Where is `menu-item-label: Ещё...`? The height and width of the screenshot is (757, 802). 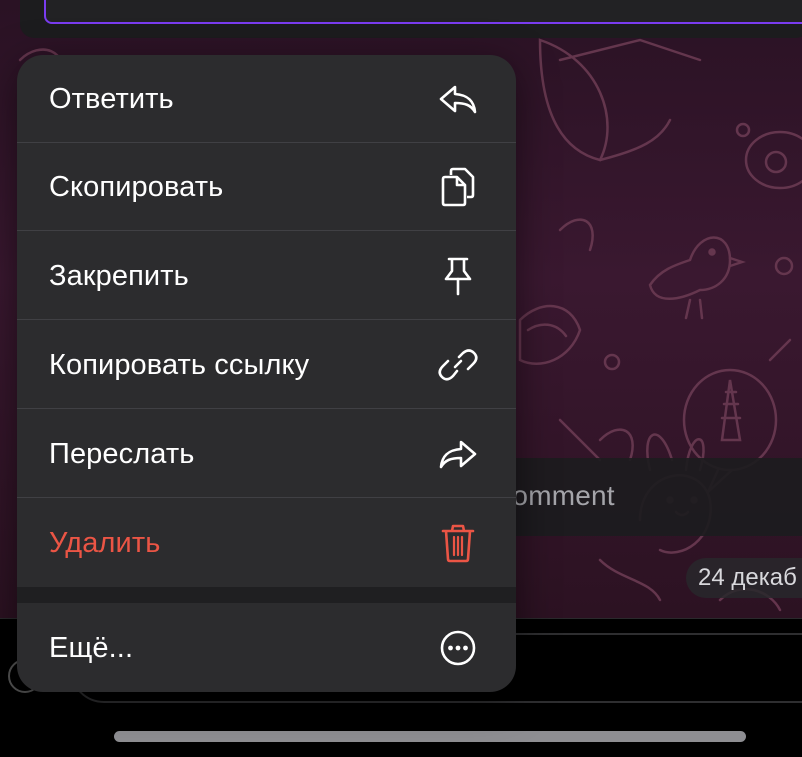 menu-item-label: Ещё... is located at coordinates (91, 648).